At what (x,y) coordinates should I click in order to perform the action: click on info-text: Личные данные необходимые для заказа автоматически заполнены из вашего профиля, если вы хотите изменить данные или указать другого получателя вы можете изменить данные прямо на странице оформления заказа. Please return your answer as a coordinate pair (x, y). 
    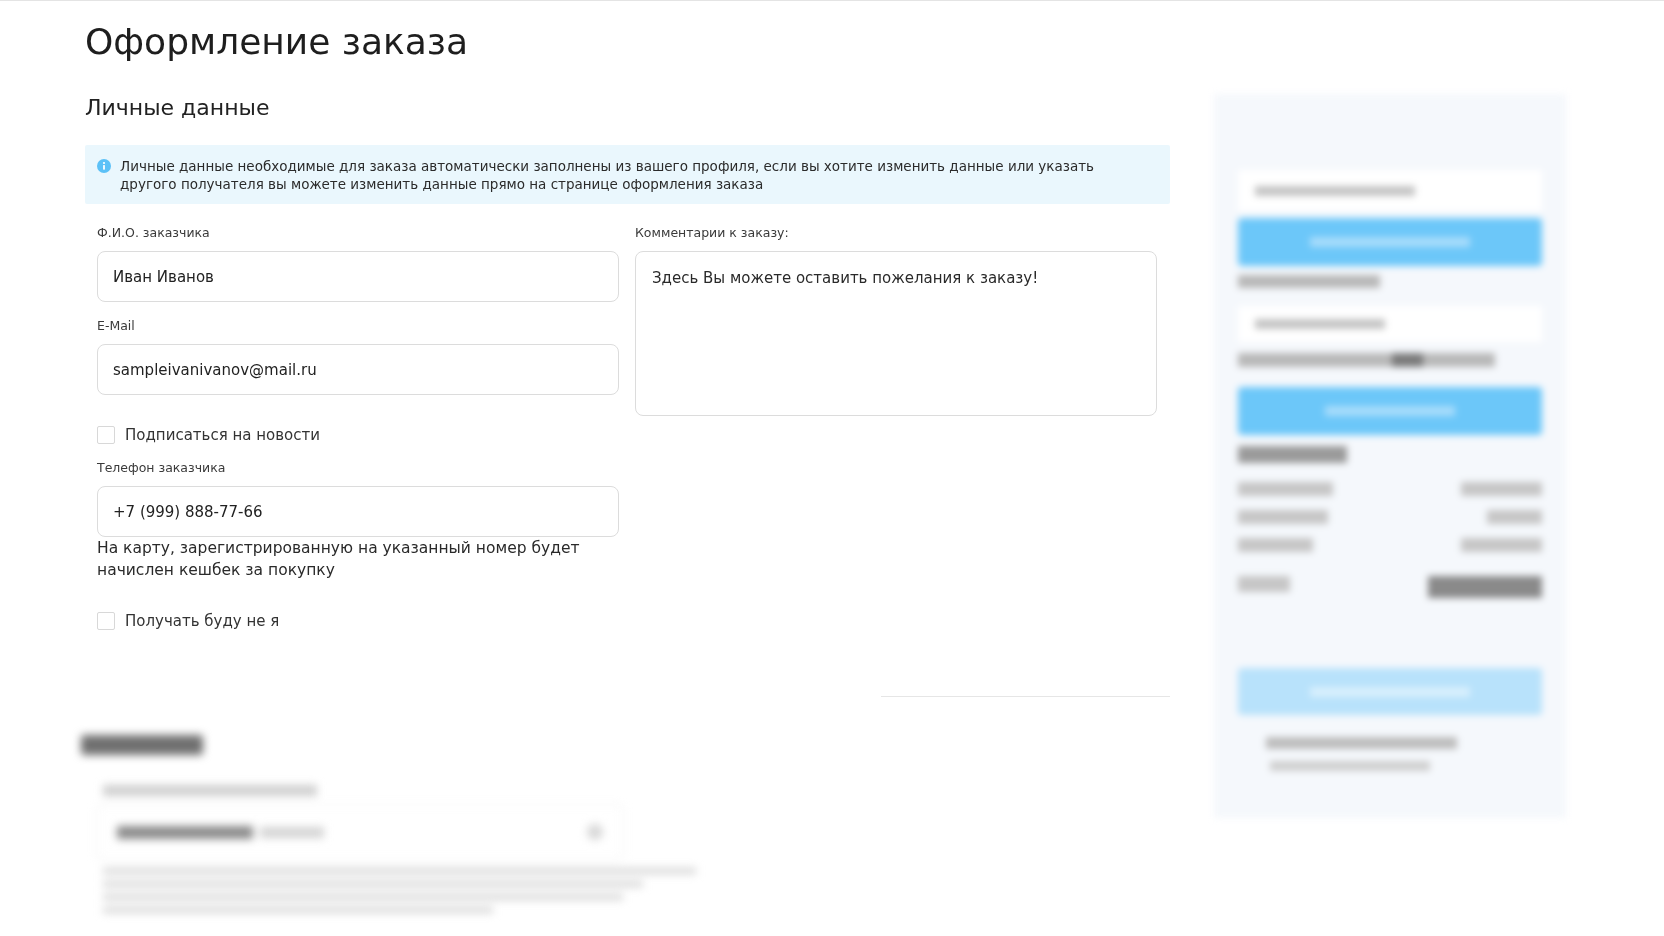
    Looking at the image, I should click on (608, 175).